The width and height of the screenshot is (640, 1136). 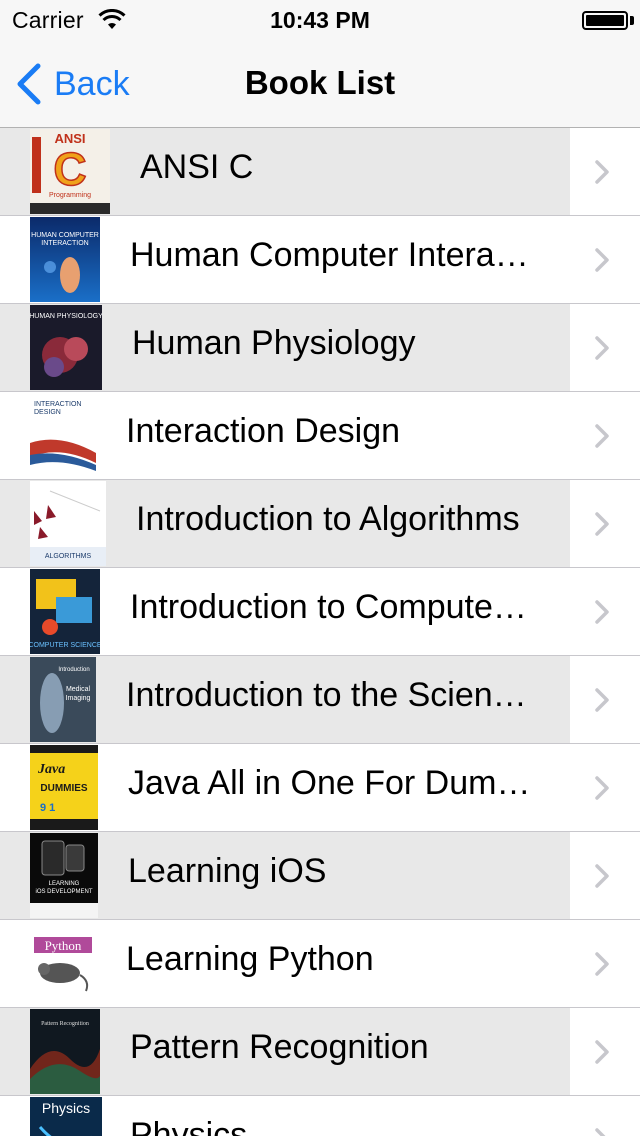 I want to click on java-dummies-cover: Java DUMMIES 9 1, so click(x=64, y=787).